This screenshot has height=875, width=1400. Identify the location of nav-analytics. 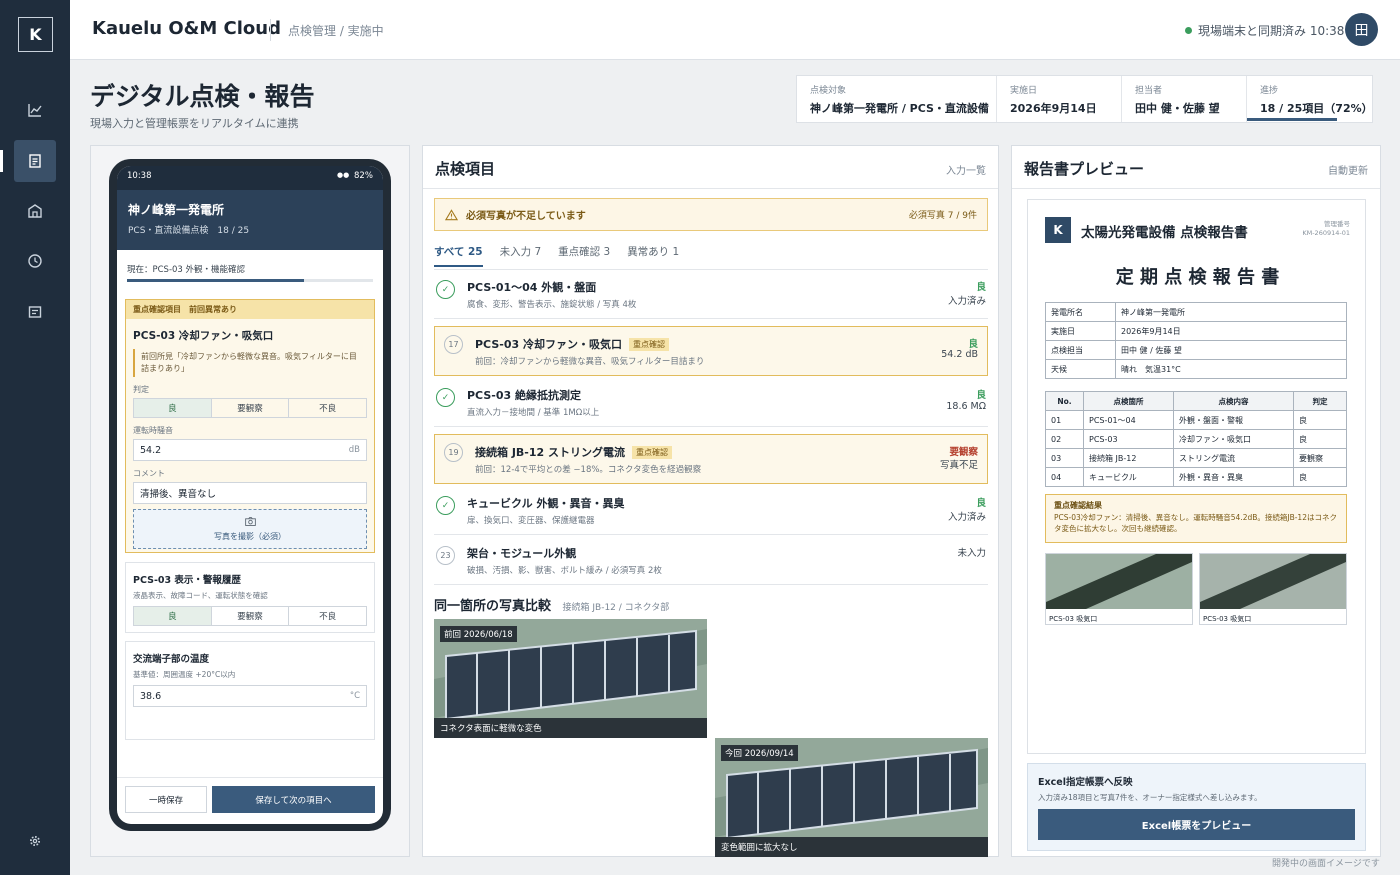
(35, 110).